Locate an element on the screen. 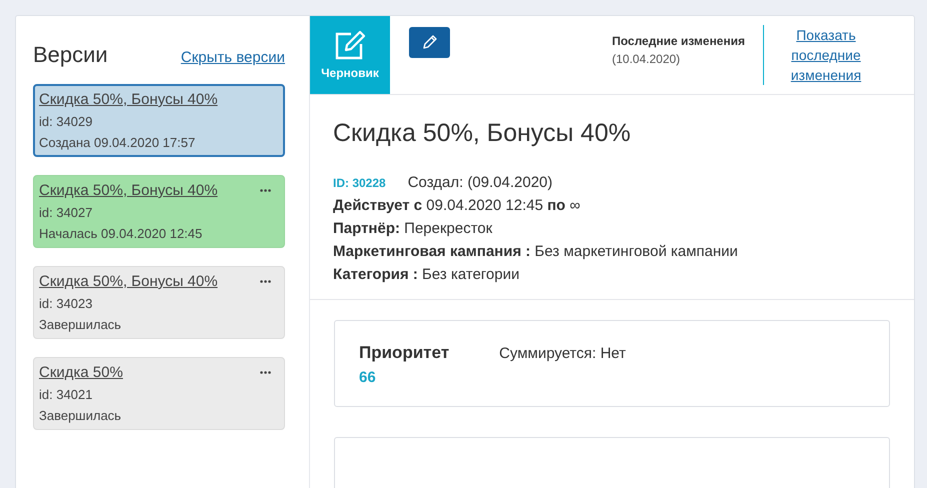  version-card: Скидка 50%, Бонусы 40% id: 34027 Началась 09.04.2020 12:45 is located at coordinates (159, 211).